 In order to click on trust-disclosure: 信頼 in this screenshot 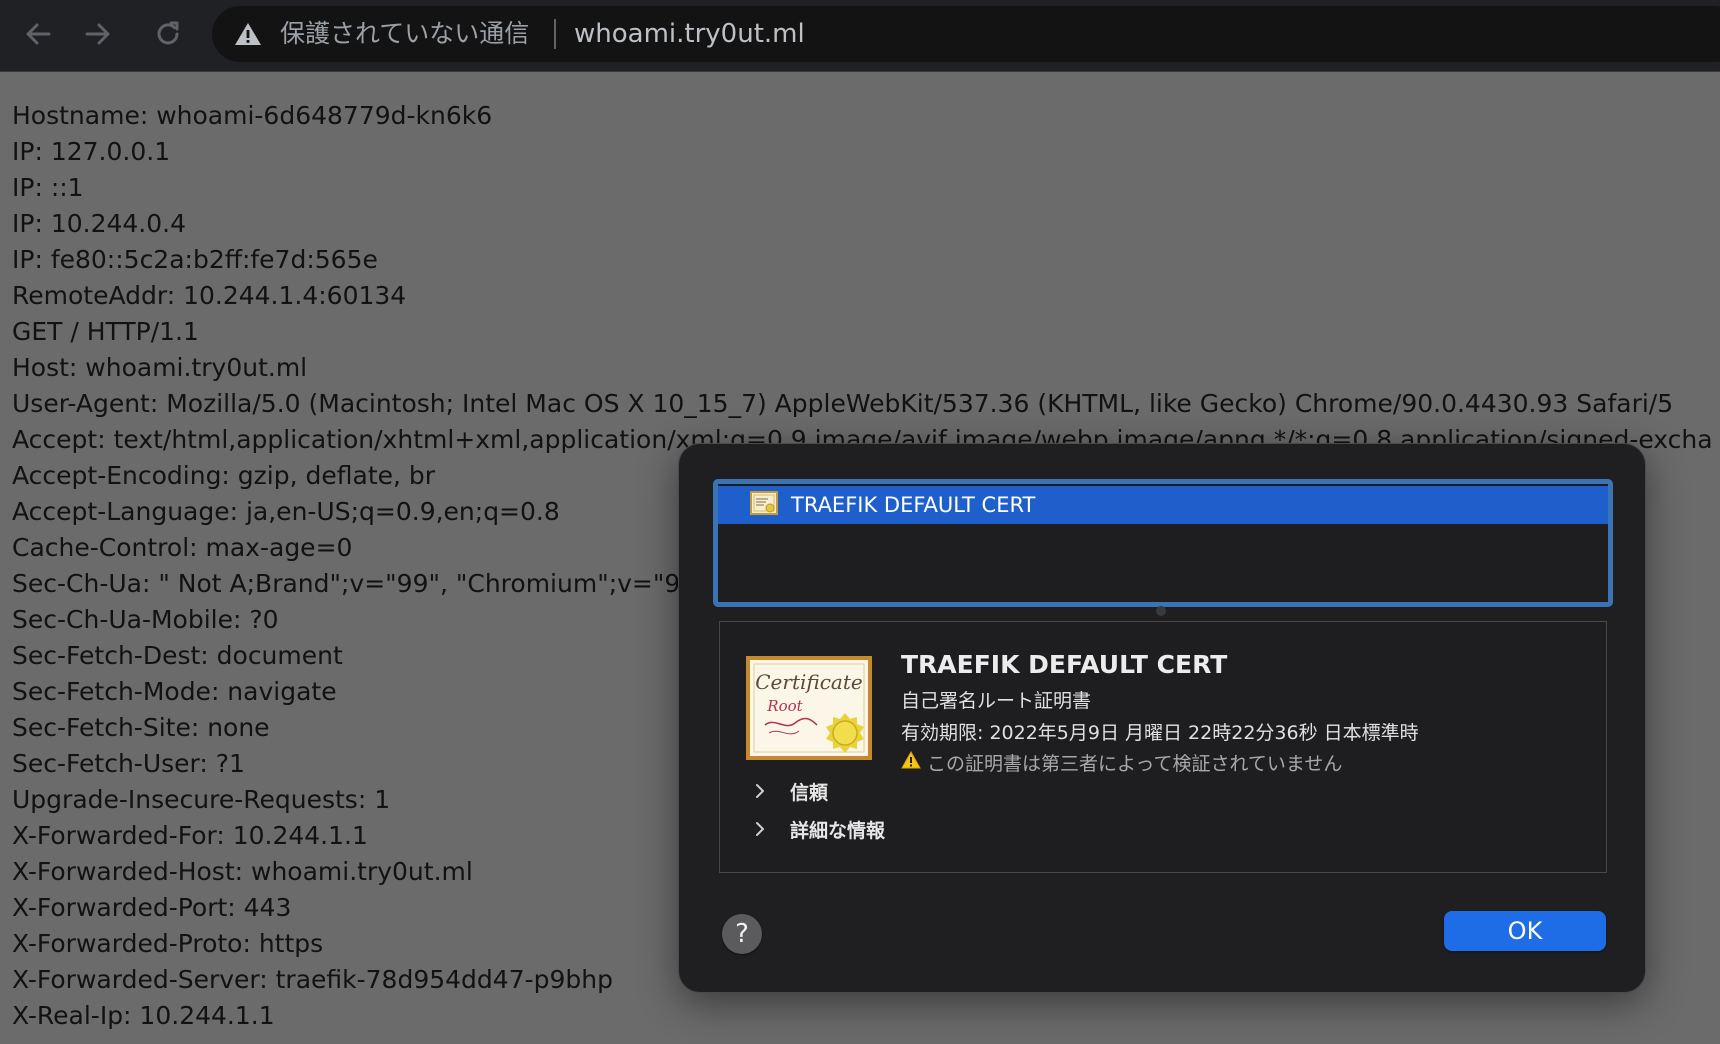, I will do `click(790, 791)`.